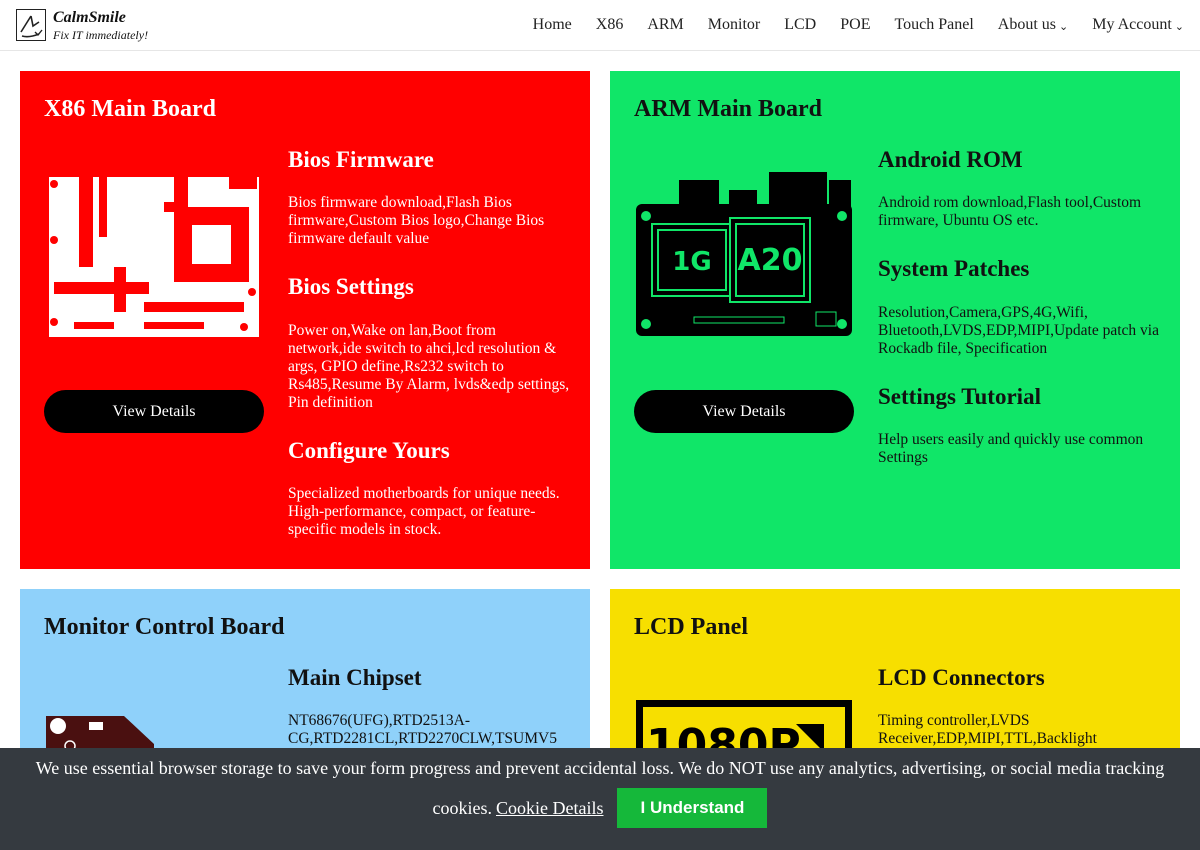 The height and width of the screenshot is (850, 1200). Describe the element at coordinates (369, 450) in the screenshot. I see `feature-heading: Configure Yours` at that location.